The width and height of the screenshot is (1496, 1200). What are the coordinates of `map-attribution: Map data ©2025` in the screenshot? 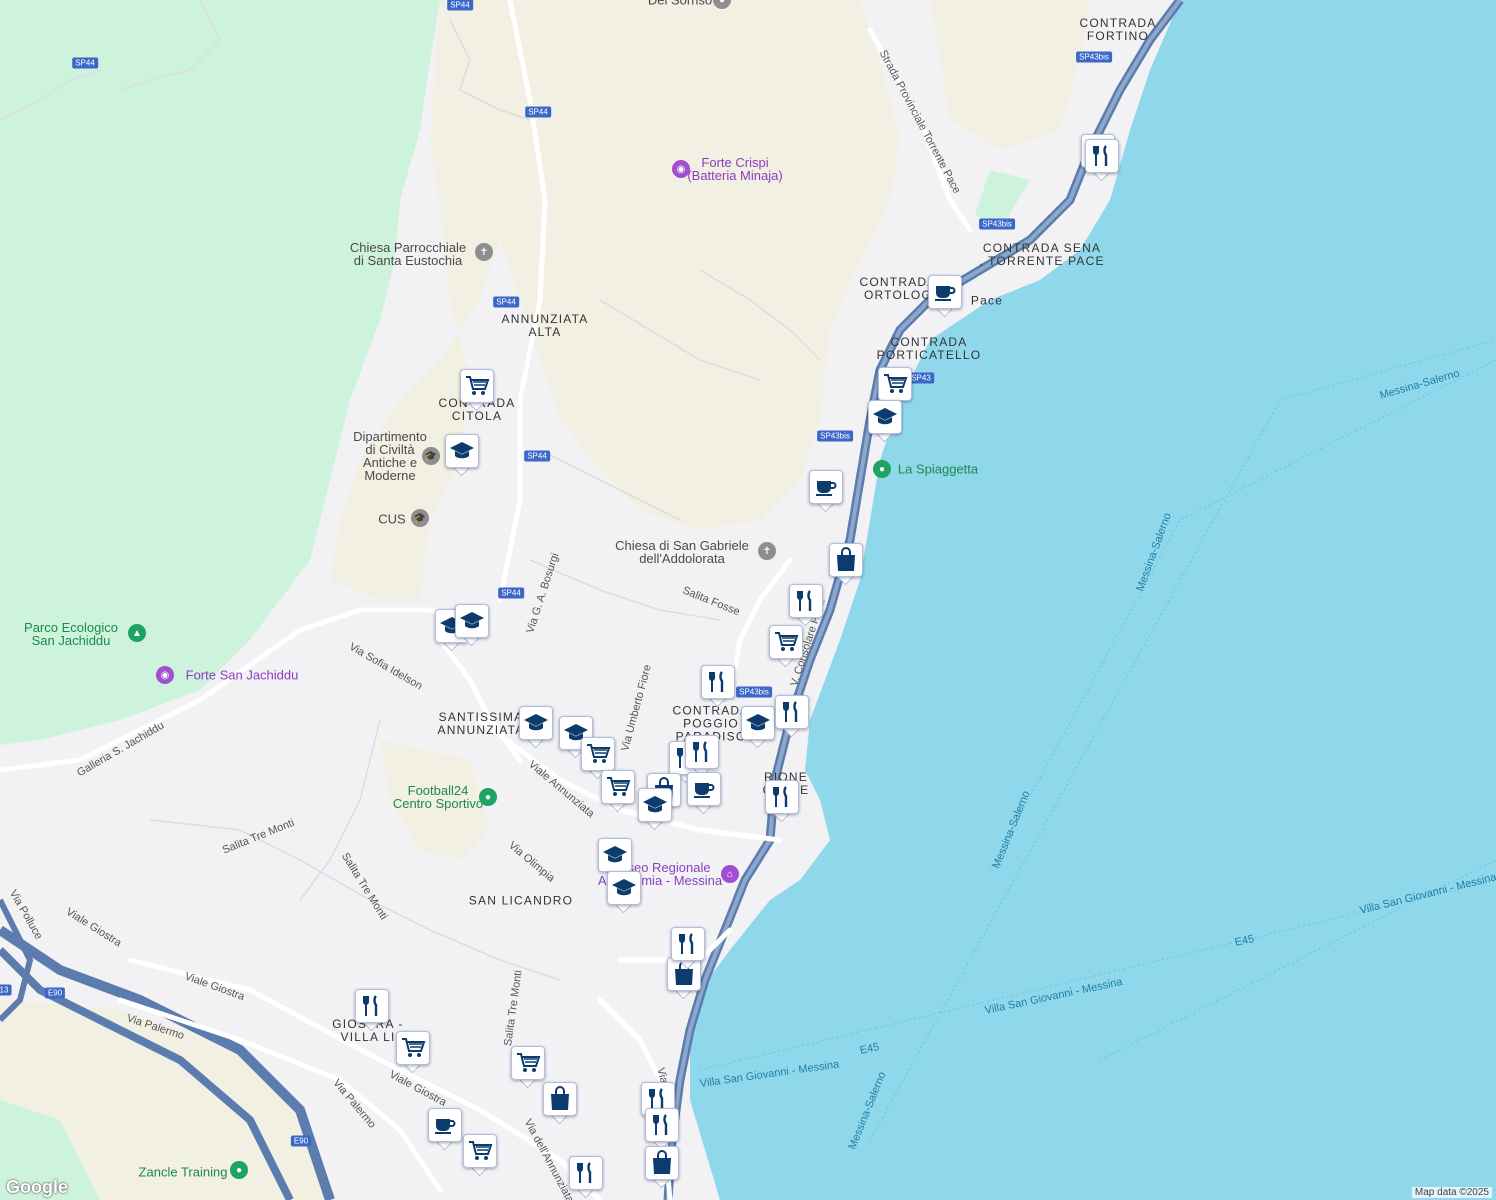 It's located at (1451, 1192).